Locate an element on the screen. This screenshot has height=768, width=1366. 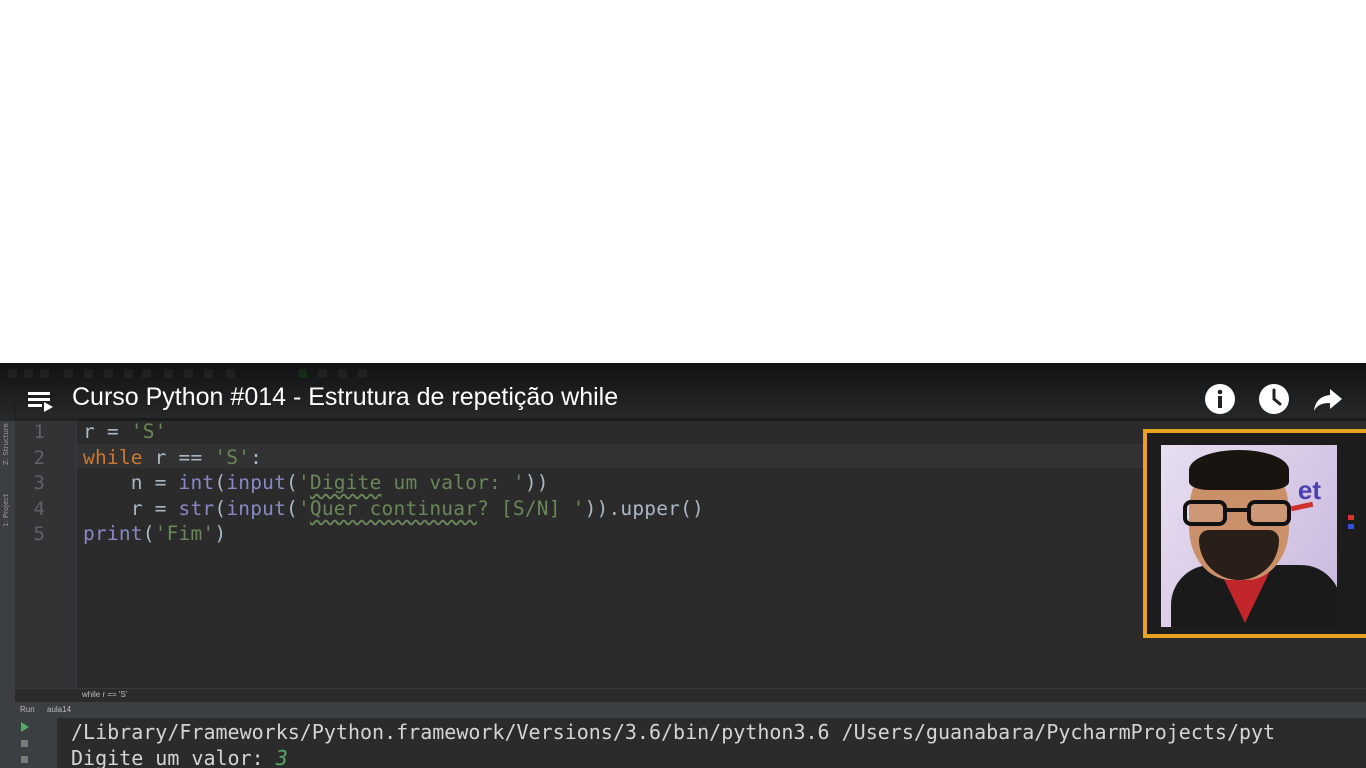
line-number: 3 is located at coordinates (39, 483).